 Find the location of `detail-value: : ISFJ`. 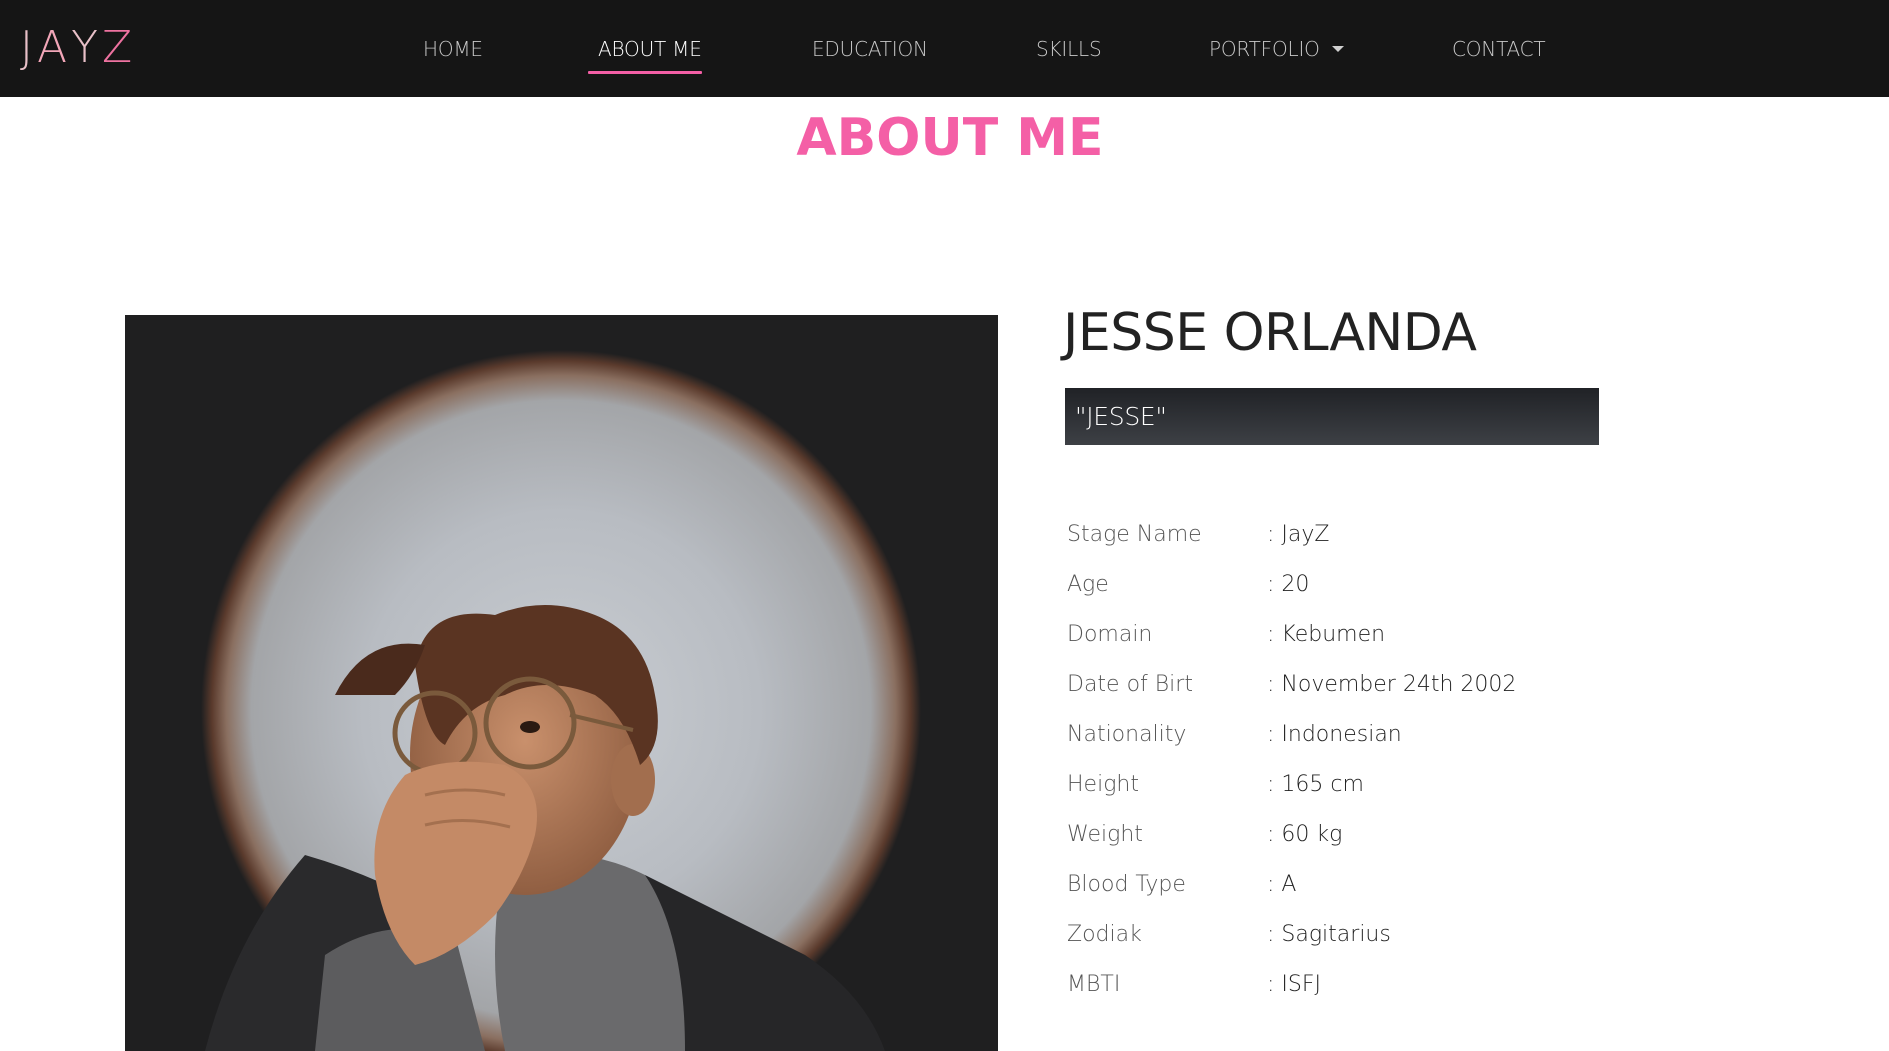

detail-value: : ISFJ is located at coordinates (1294, 984).